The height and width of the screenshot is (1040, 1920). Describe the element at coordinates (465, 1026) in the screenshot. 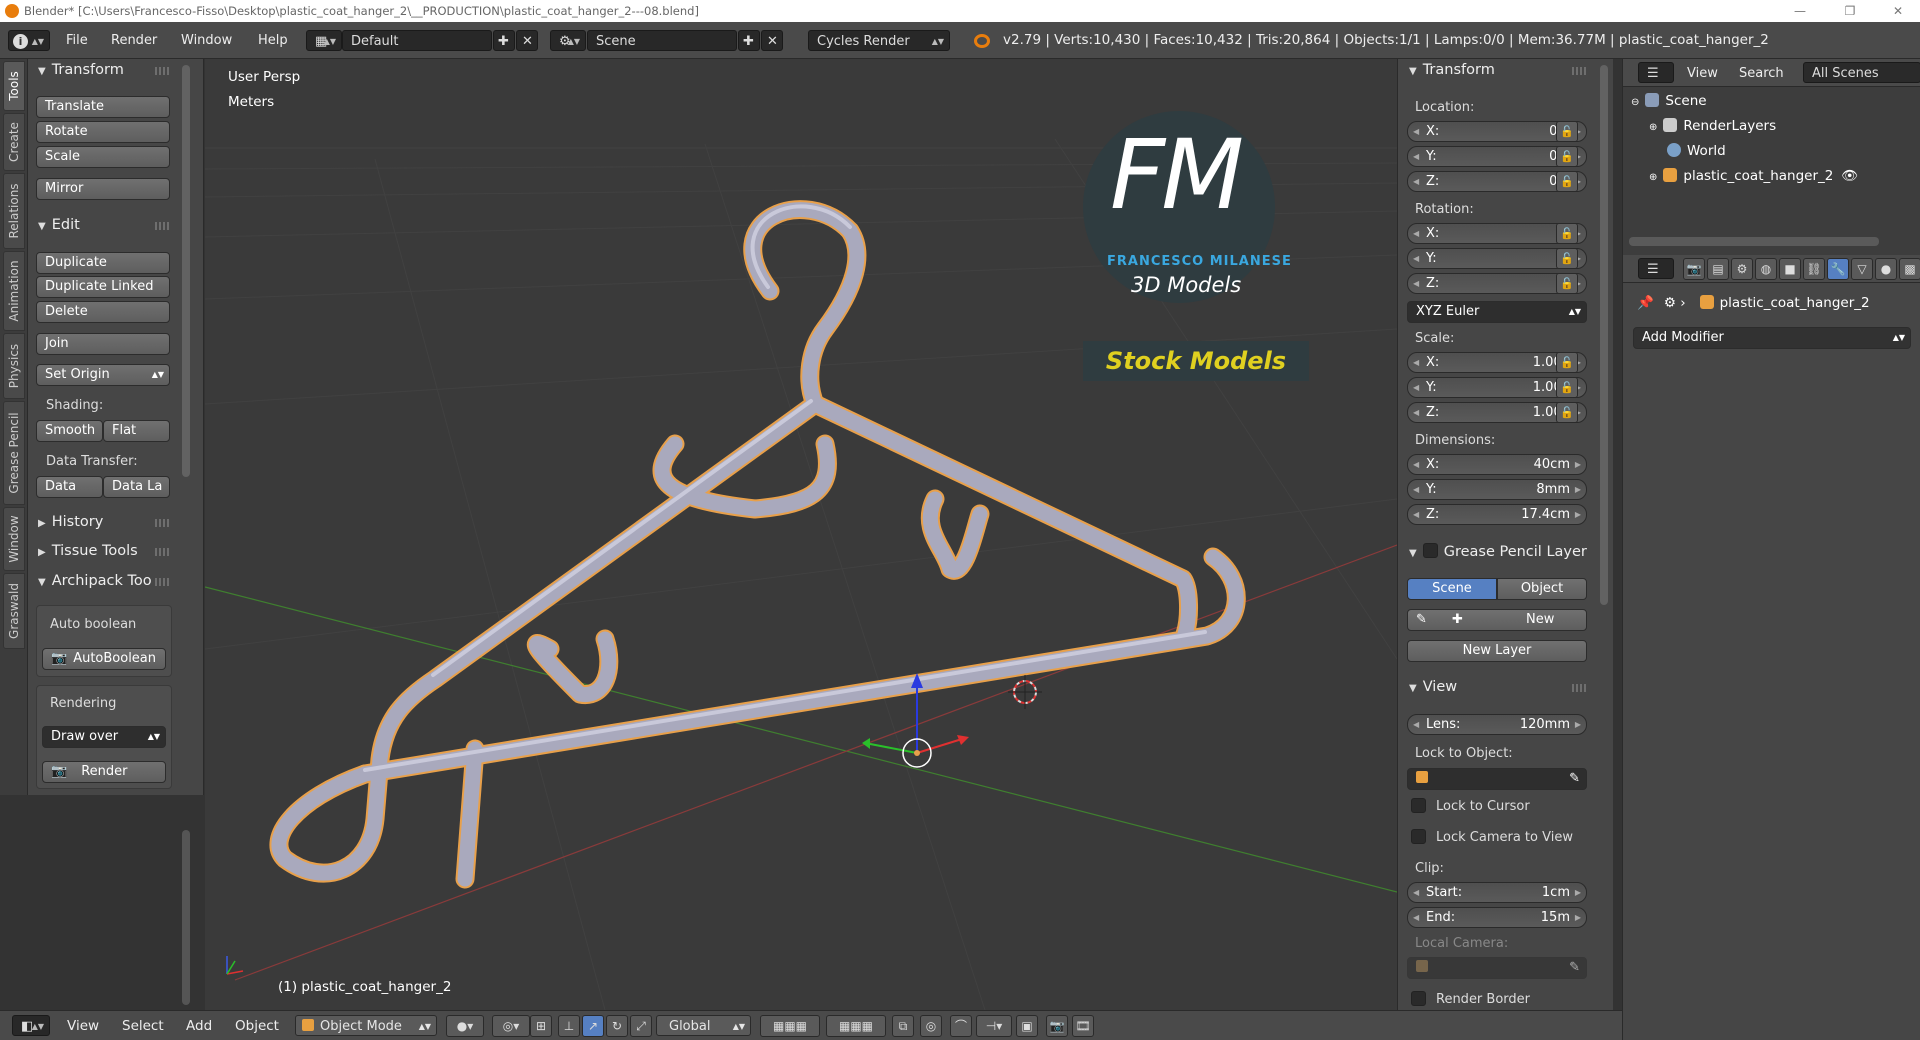

I see `viewport-shading-dropdown: ●▾` at that location.